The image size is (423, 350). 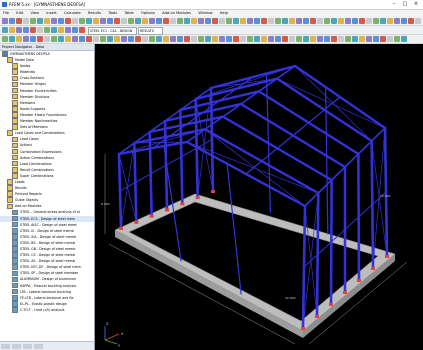 What do you see at coordinates (224, 13) in the screenshot?
I see `menu-help: Help` at bounding box center [224, 13].